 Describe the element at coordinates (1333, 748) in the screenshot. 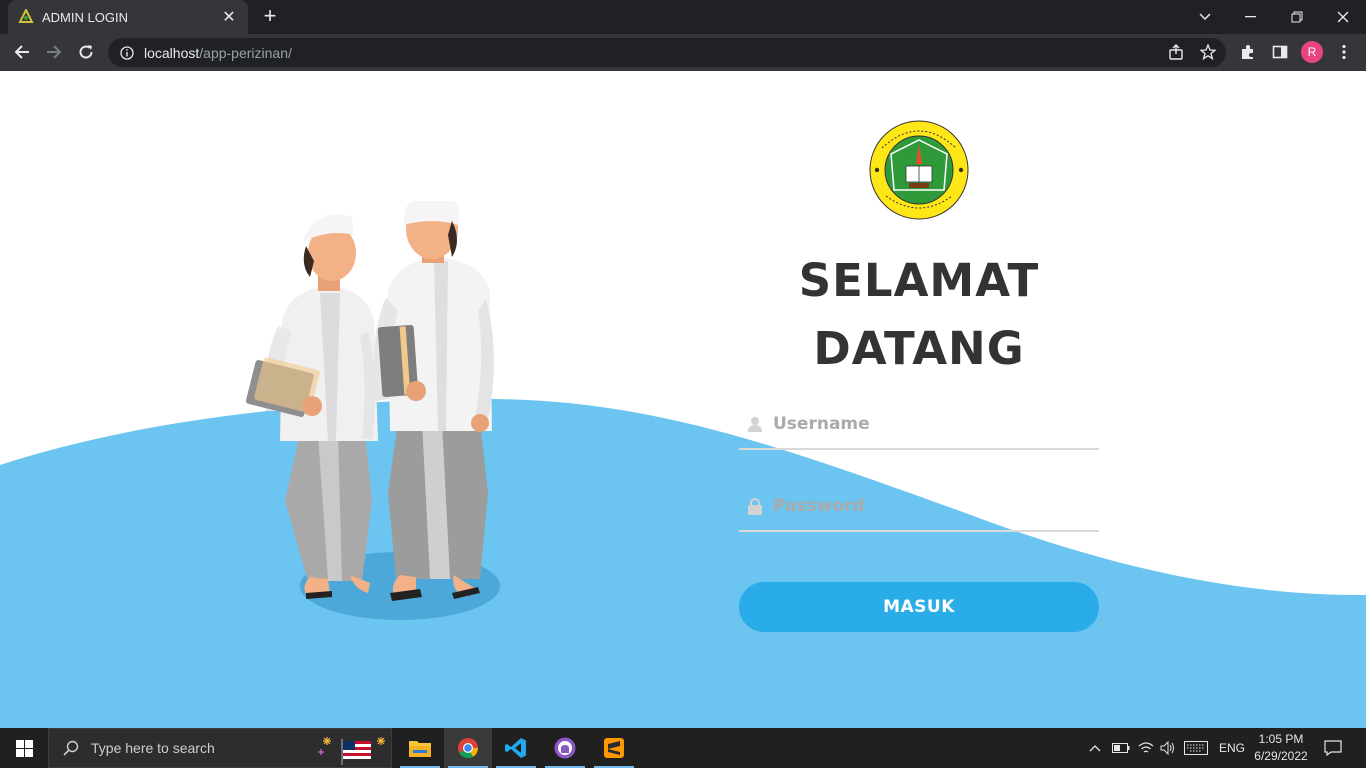

I see `notifications-icon` at that location.